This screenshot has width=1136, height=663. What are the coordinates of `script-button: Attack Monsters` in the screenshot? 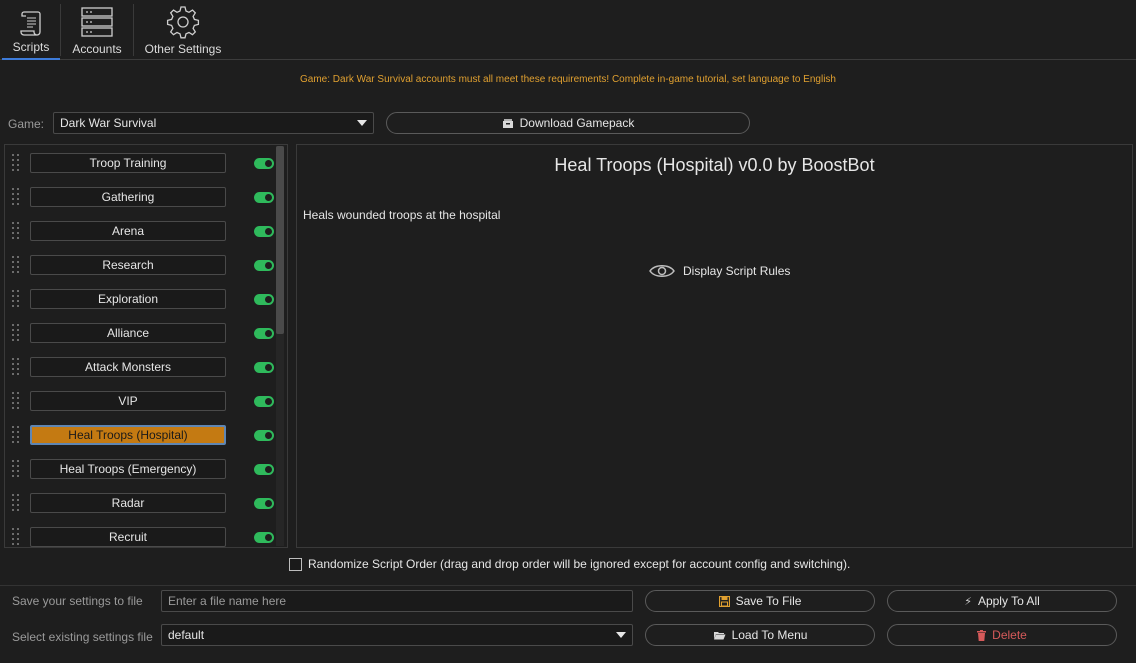 It's located at (128, 367).